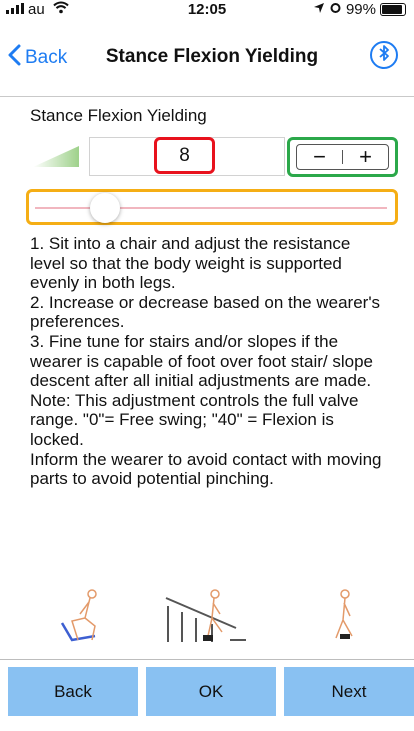 The image size is (414, 731). I want to click on battery-icon, so click(393, 9).